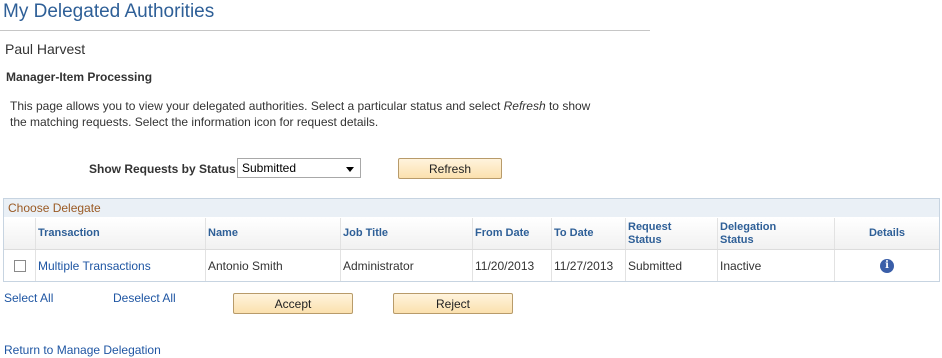 Image resolution: width=942 pixels, height=358 pixels. What do you see at coordinates (748, 233) in the screenshot?
I see `delegation-status-header-label: Delegation Status` at bounding box center [748, 233].